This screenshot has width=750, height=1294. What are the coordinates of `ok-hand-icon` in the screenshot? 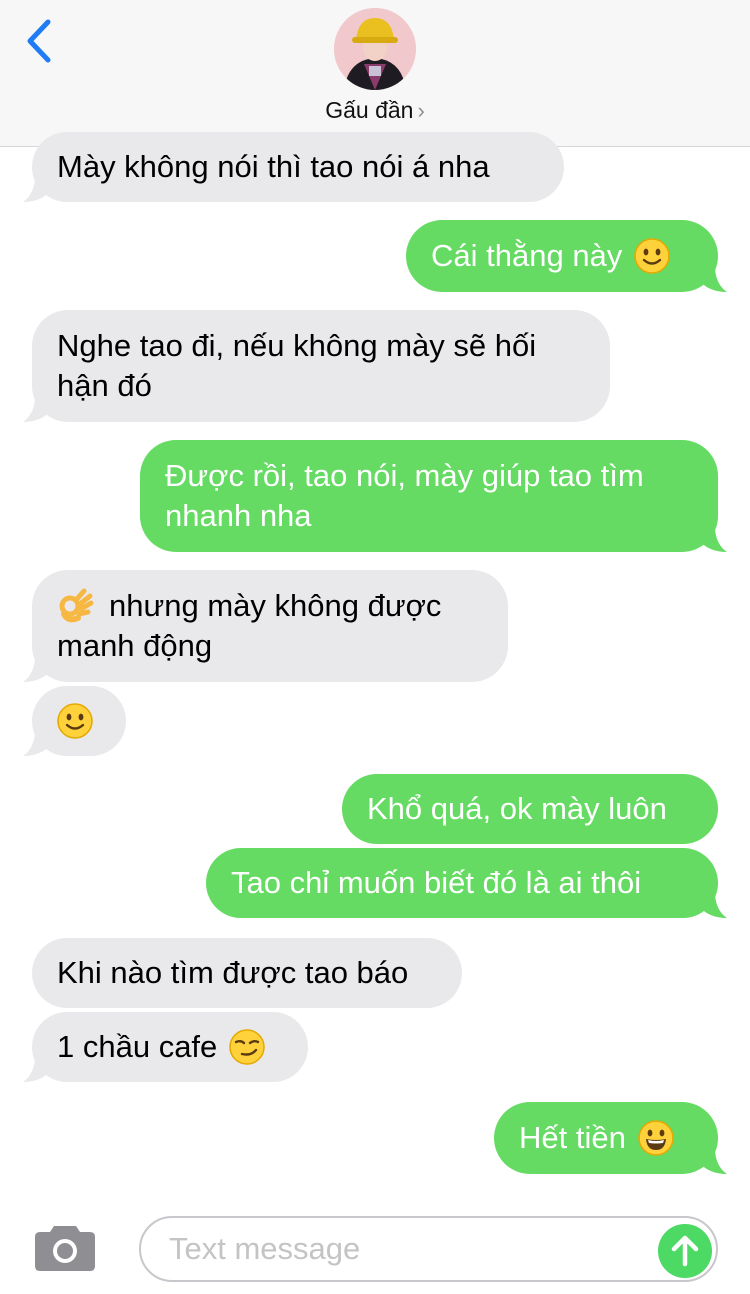 It's located at (76, 606).